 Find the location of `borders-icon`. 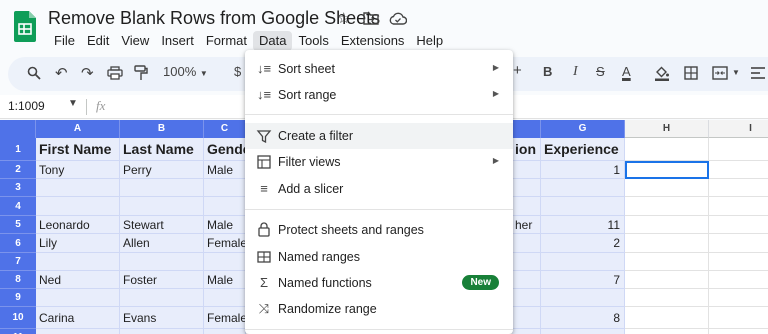

borders-icon is located at coordinates (691, 73).